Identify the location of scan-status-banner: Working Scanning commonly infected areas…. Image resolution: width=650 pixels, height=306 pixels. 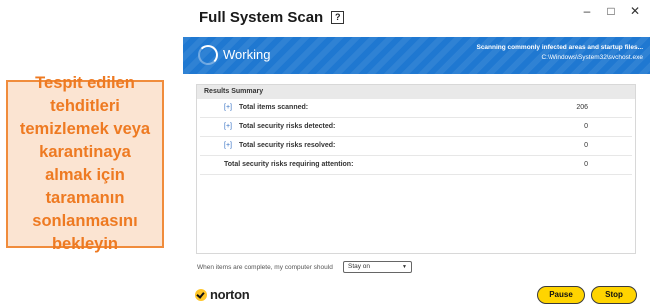
(416, 55).